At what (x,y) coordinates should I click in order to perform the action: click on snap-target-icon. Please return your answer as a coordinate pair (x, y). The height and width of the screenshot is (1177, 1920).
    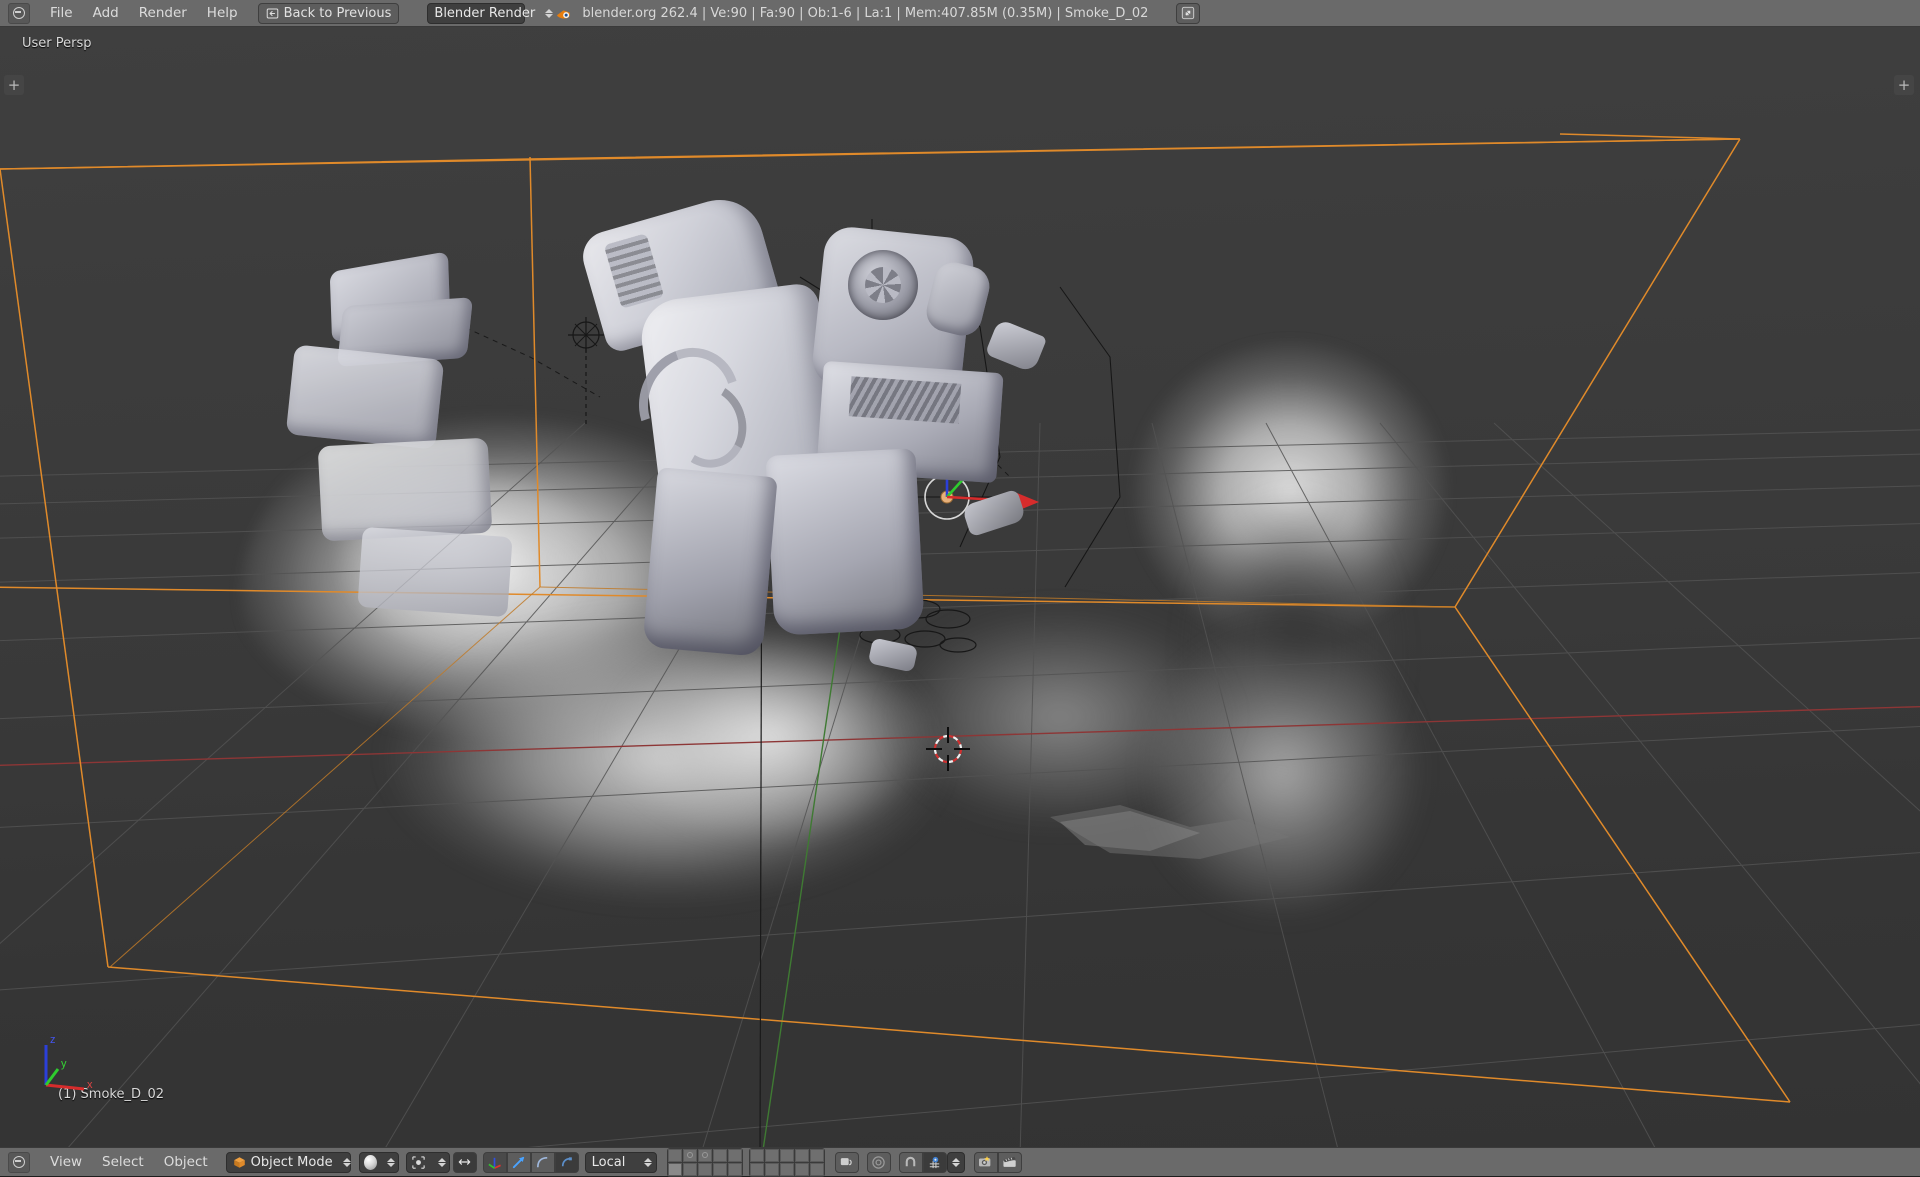
    Looking at the image, I should click on (934, 1162).